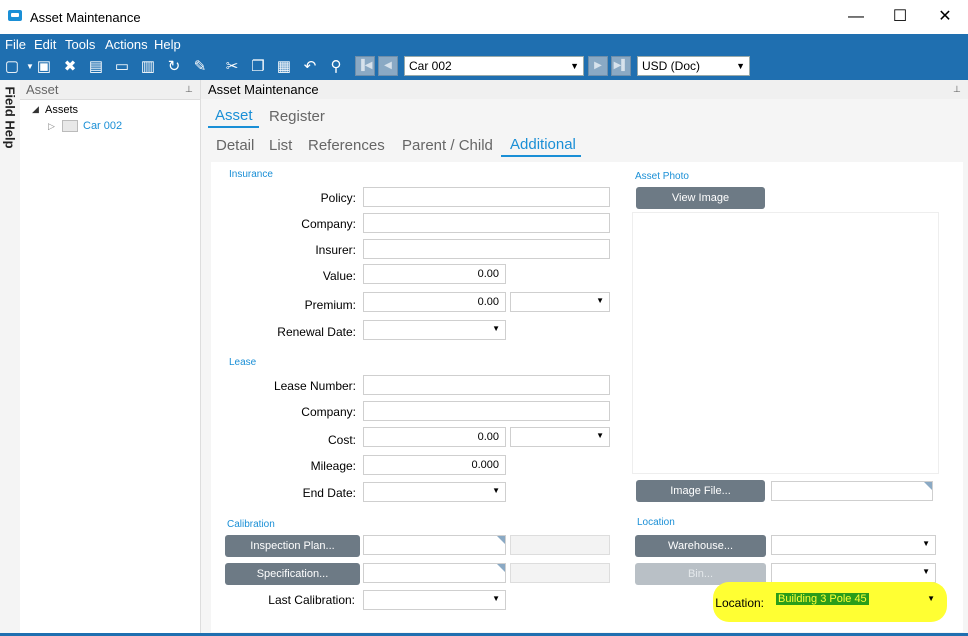 This screenshot has width=968, height=636. I want to click on currency-selector: USD (Doc) ▼, so click(693, 66).